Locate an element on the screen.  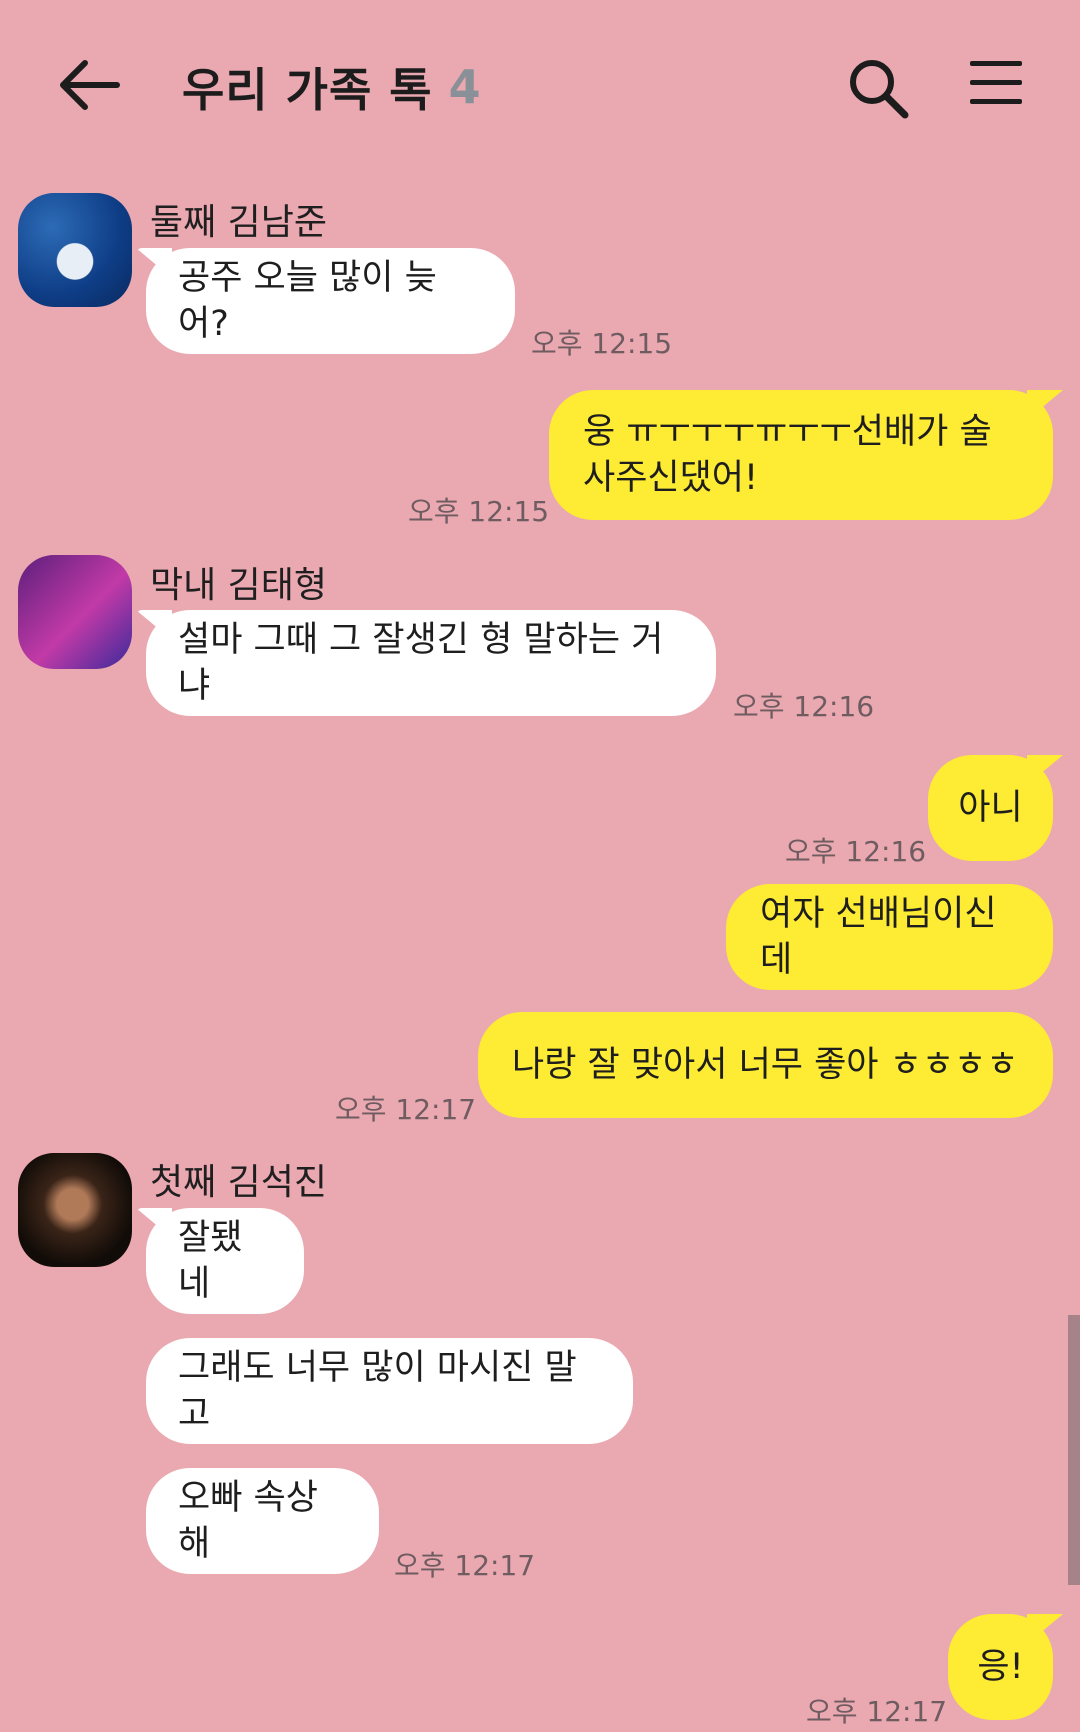
message-text: 아니 is located at coordinates (990, 808).